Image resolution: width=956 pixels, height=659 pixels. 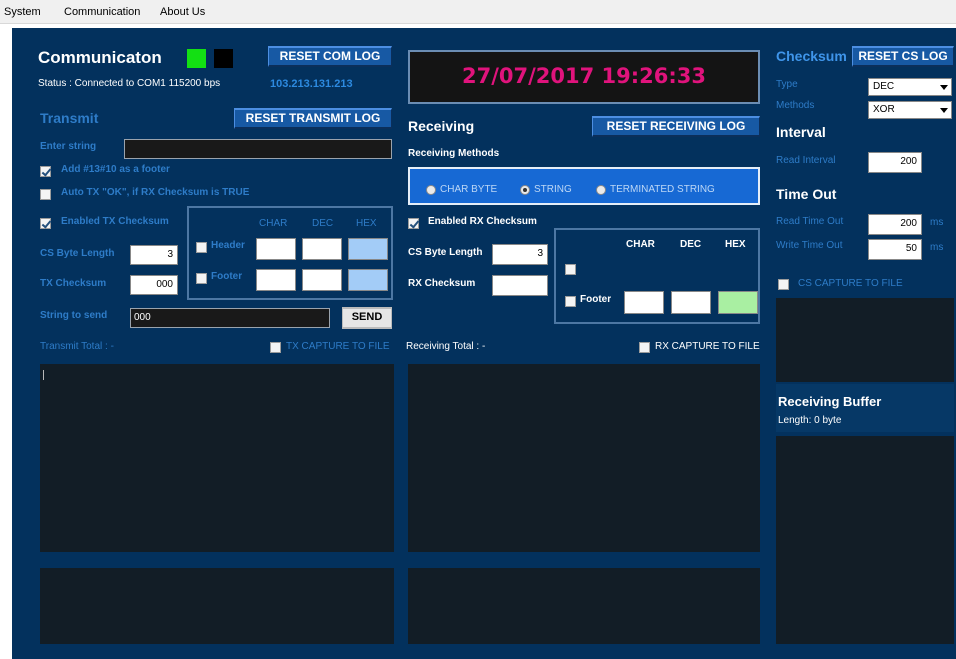 What do you see at coordinates (937, 247) in the screenshot?
I see `write-timeout-unit: ms` at bounding box center [937, 247].